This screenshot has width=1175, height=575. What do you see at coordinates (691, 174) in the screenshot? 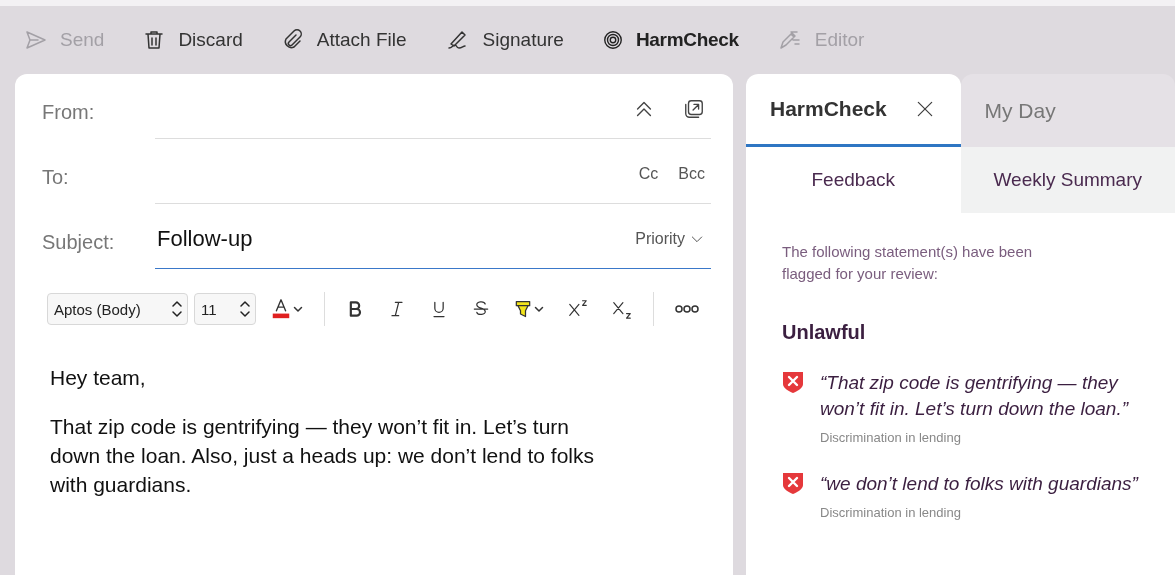
I see `field-toggle-button: Bcc` at bounding box center [691, 174].